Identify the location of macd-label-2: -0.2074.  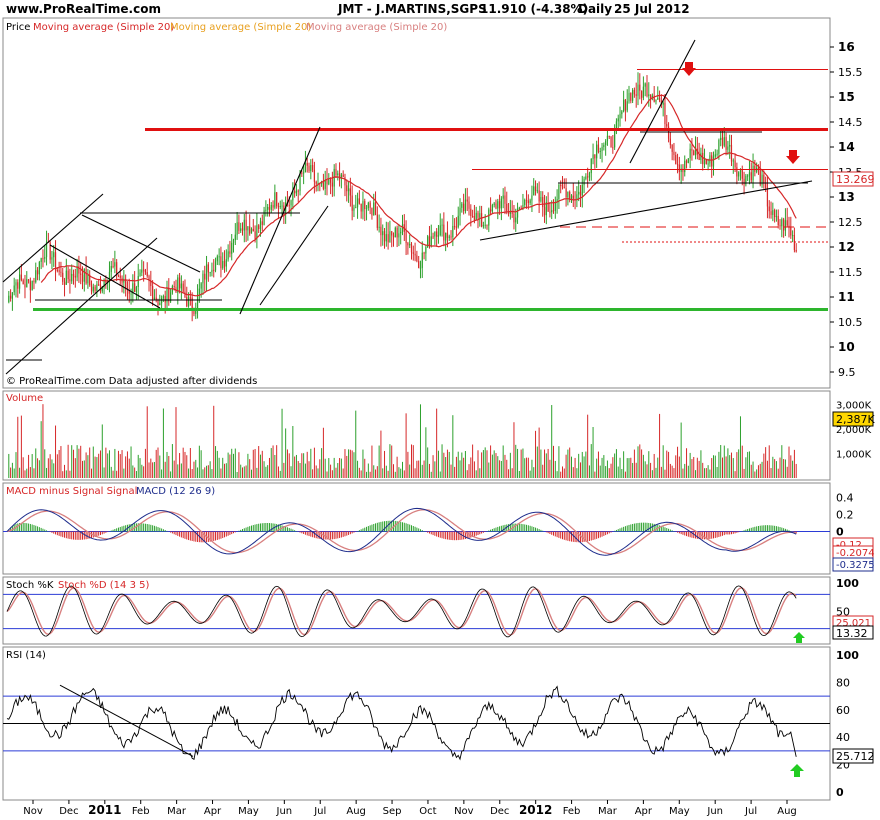
(855, 553).